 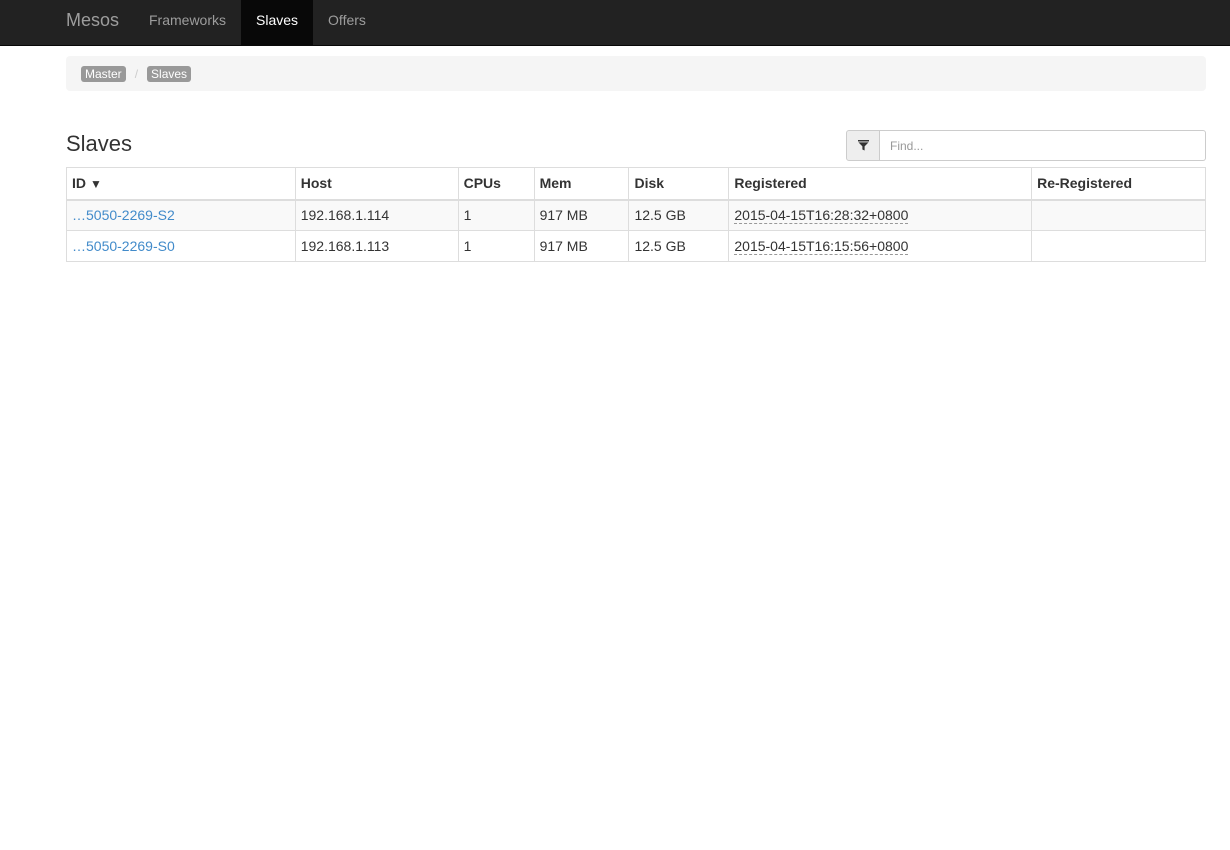 I want to click on column-header-id-label: ID, so click(x=79, y=183).